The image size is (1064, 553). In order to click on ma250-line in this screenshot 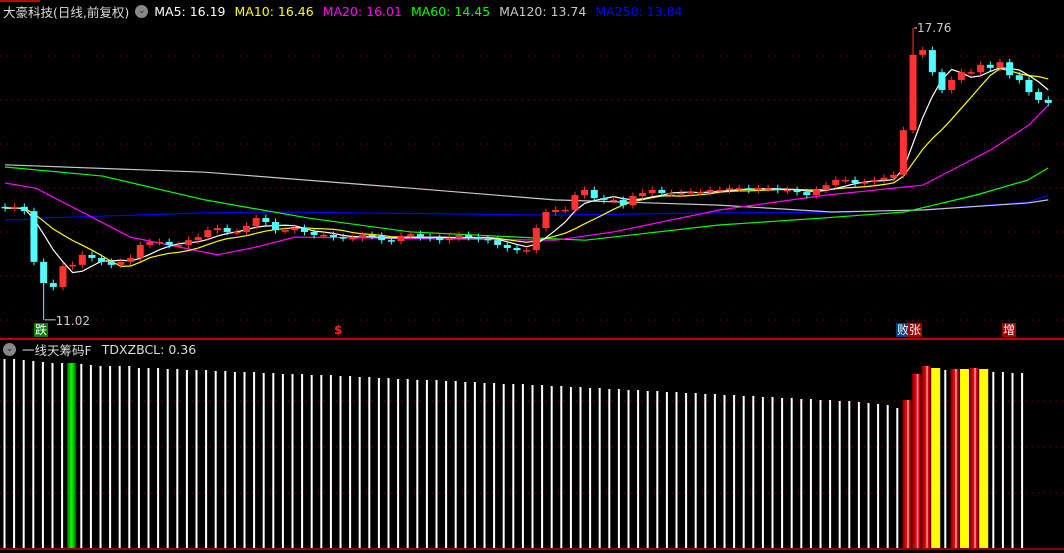, I will do `click(527, 207)`.